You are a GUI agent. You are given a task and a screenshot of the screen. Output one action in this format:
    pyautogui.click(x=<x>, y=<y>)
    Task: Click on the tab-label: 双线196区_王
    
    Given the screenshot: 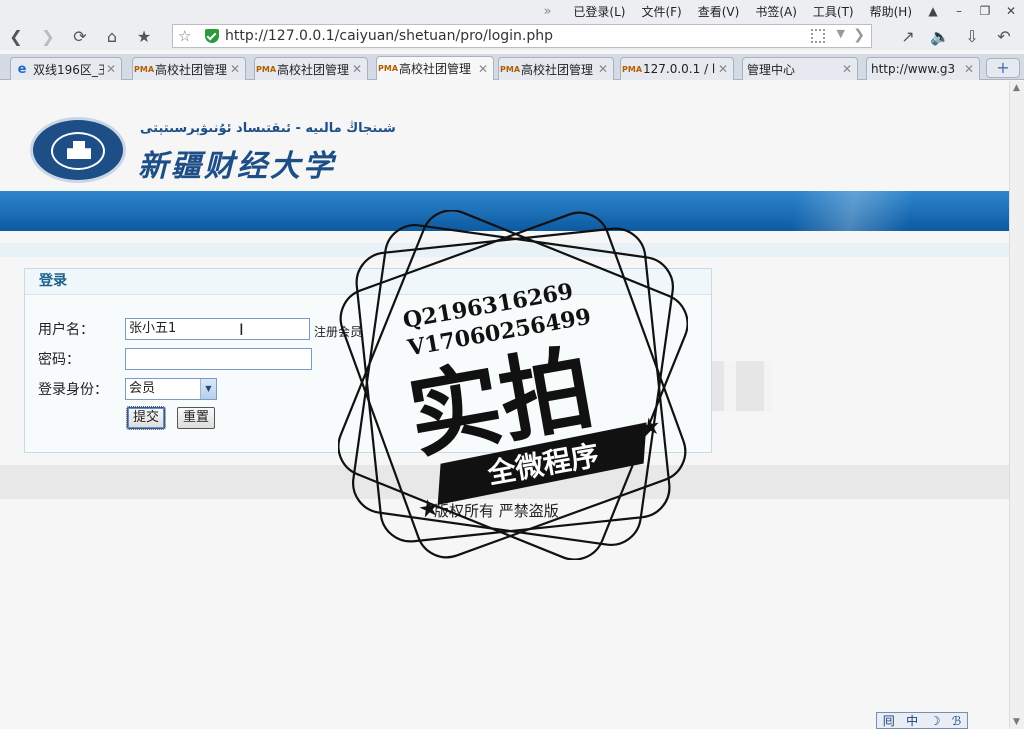 What is the action you would take?
    pyautogui.click(x=68, y=69)
    